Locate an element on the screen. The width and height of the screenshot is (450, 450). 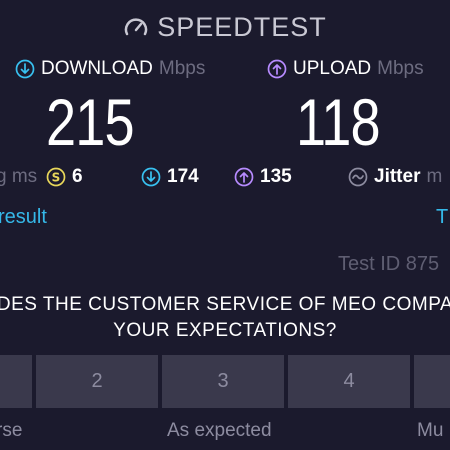
rating-caption-low: rse is located at coordinates (11, 430).